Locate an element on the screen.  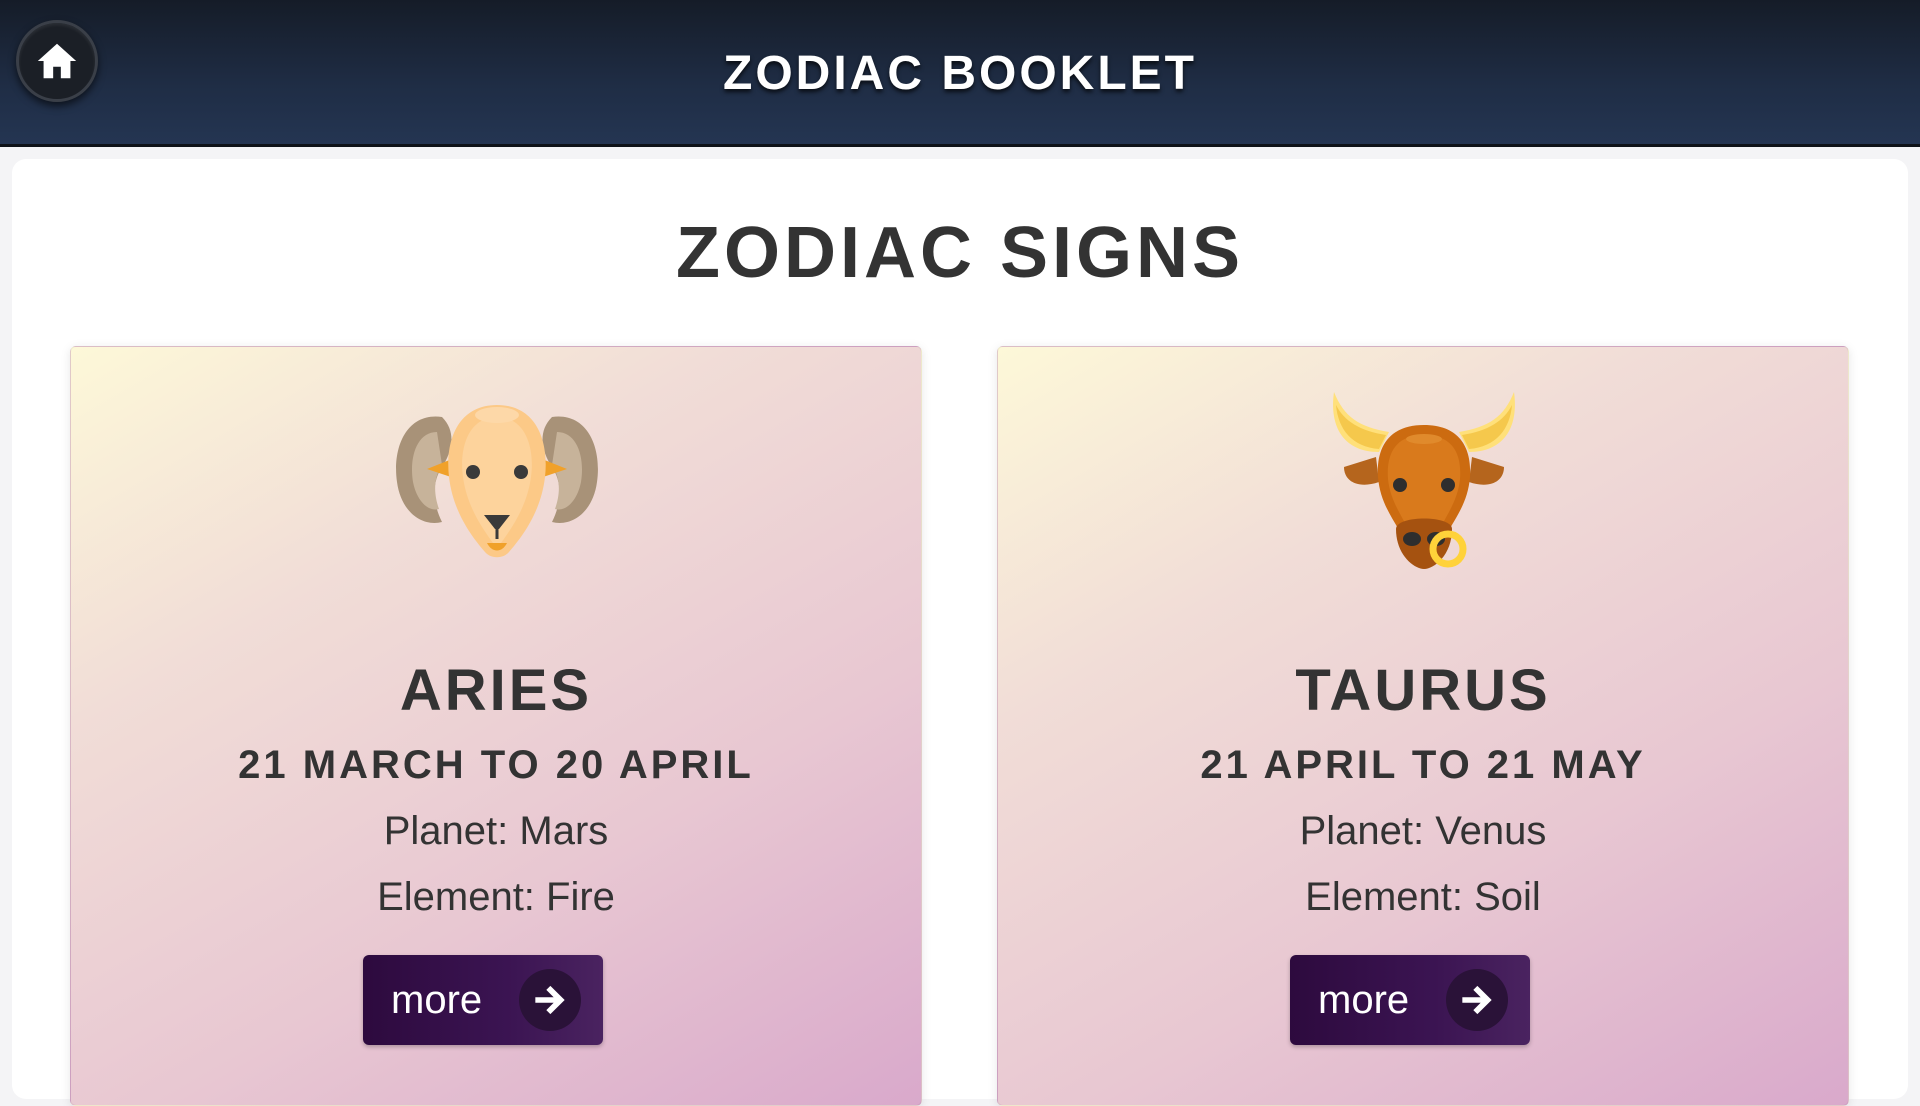
sign-name: ARIES is located at coordinates (496, 690).